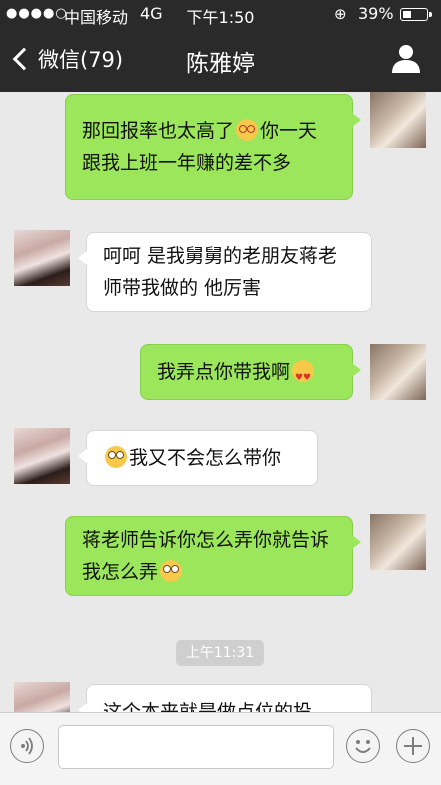 This screenshot has width=441, height=785. I want to click on message-text: 那回报率也太高了 你一天跟我上班一年赚的差不多, so click(209, 147).